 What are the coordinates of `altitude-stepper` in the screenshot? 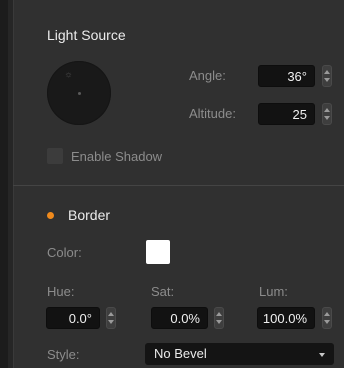 It's located at (327, 114).